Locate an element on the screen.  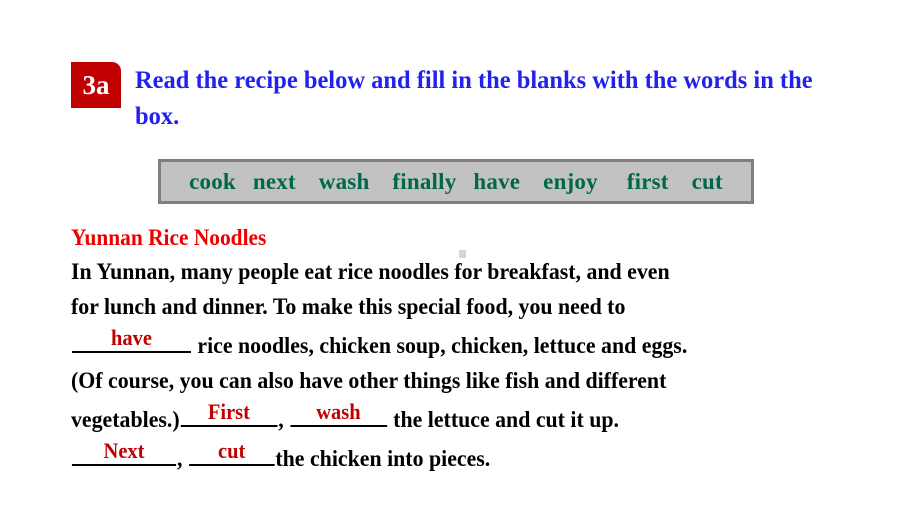
blank-cut: cut is located at coordinates (231, 452).